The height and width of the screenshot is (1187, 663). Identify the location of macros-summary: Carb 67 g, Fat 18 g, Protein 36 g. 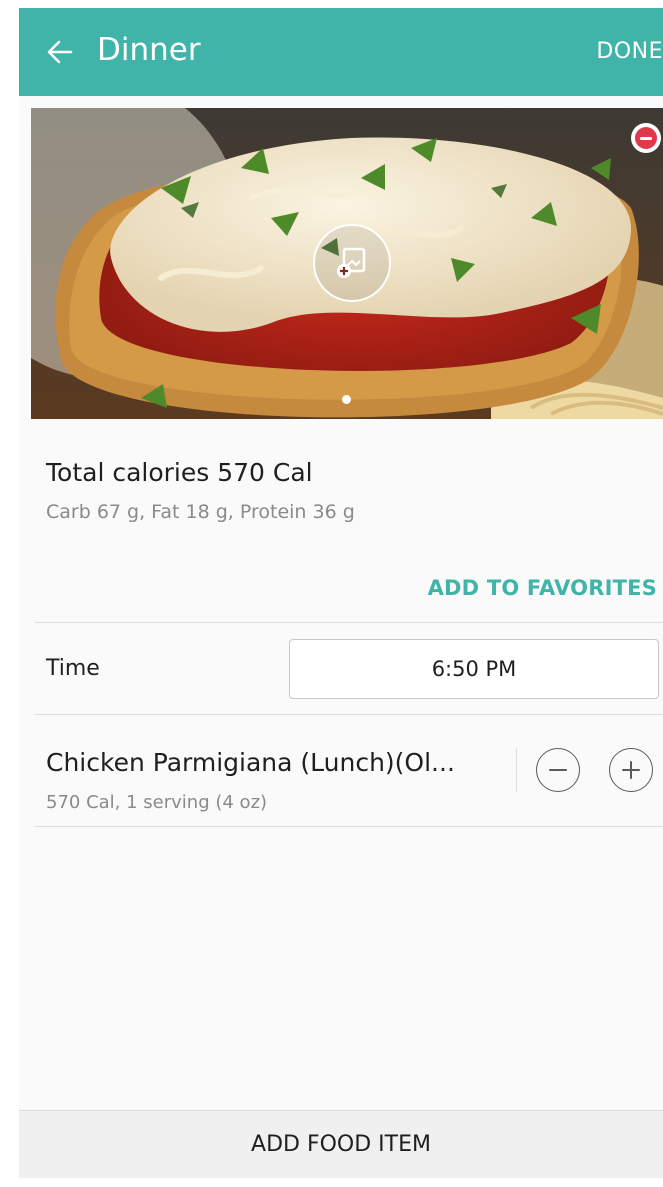
(200, 512).